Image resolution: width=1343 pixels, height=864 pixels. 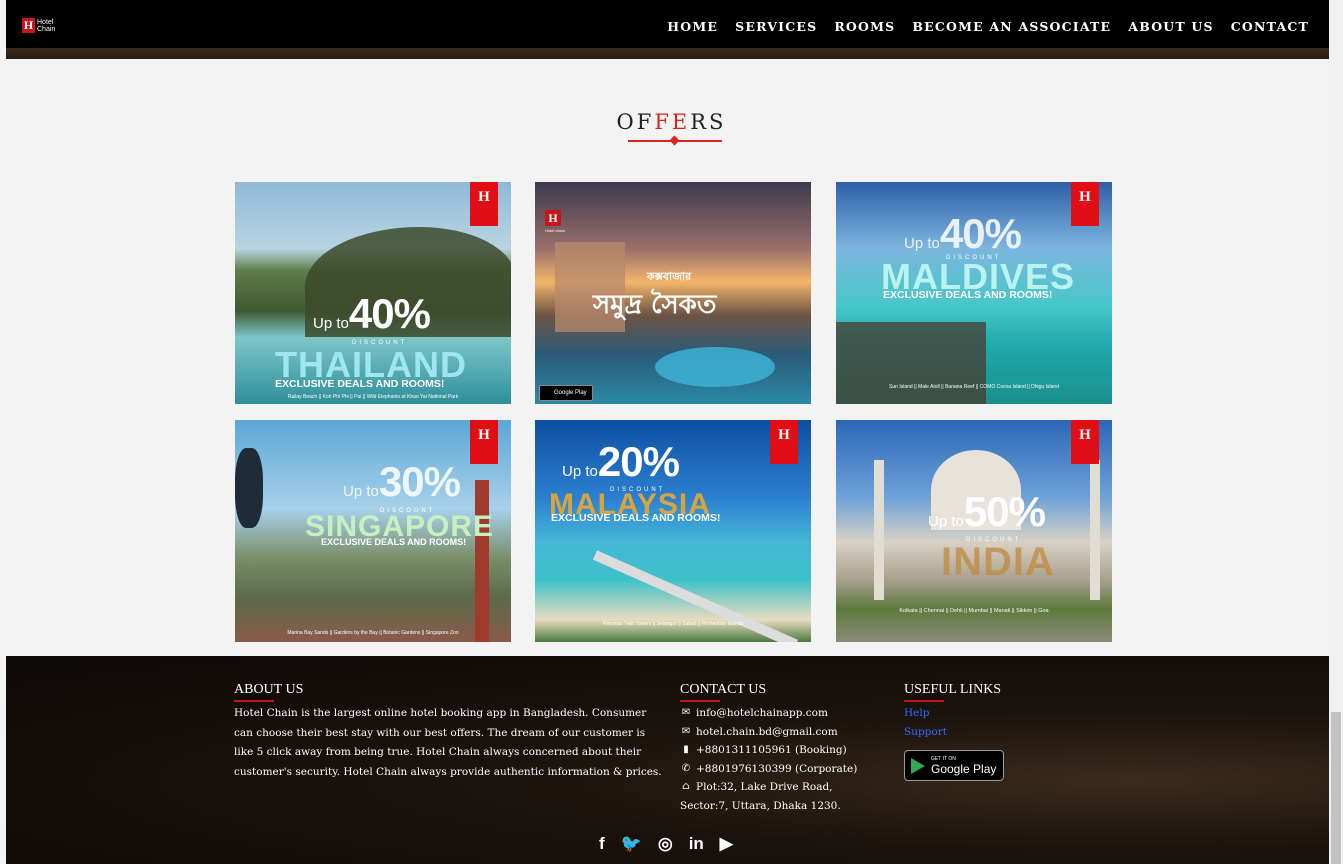 What do you see at coordinates (864, 26) in the screenshot?
I see `nav-rooms: ROOMS` at bounding box center [864, 26].